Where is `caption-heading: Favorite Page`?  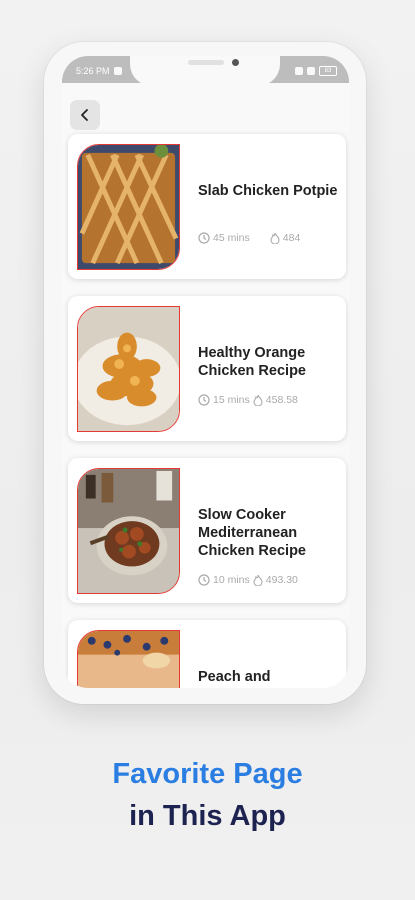
caption-heading: Favorite Page is located at coordinates (207, 774).